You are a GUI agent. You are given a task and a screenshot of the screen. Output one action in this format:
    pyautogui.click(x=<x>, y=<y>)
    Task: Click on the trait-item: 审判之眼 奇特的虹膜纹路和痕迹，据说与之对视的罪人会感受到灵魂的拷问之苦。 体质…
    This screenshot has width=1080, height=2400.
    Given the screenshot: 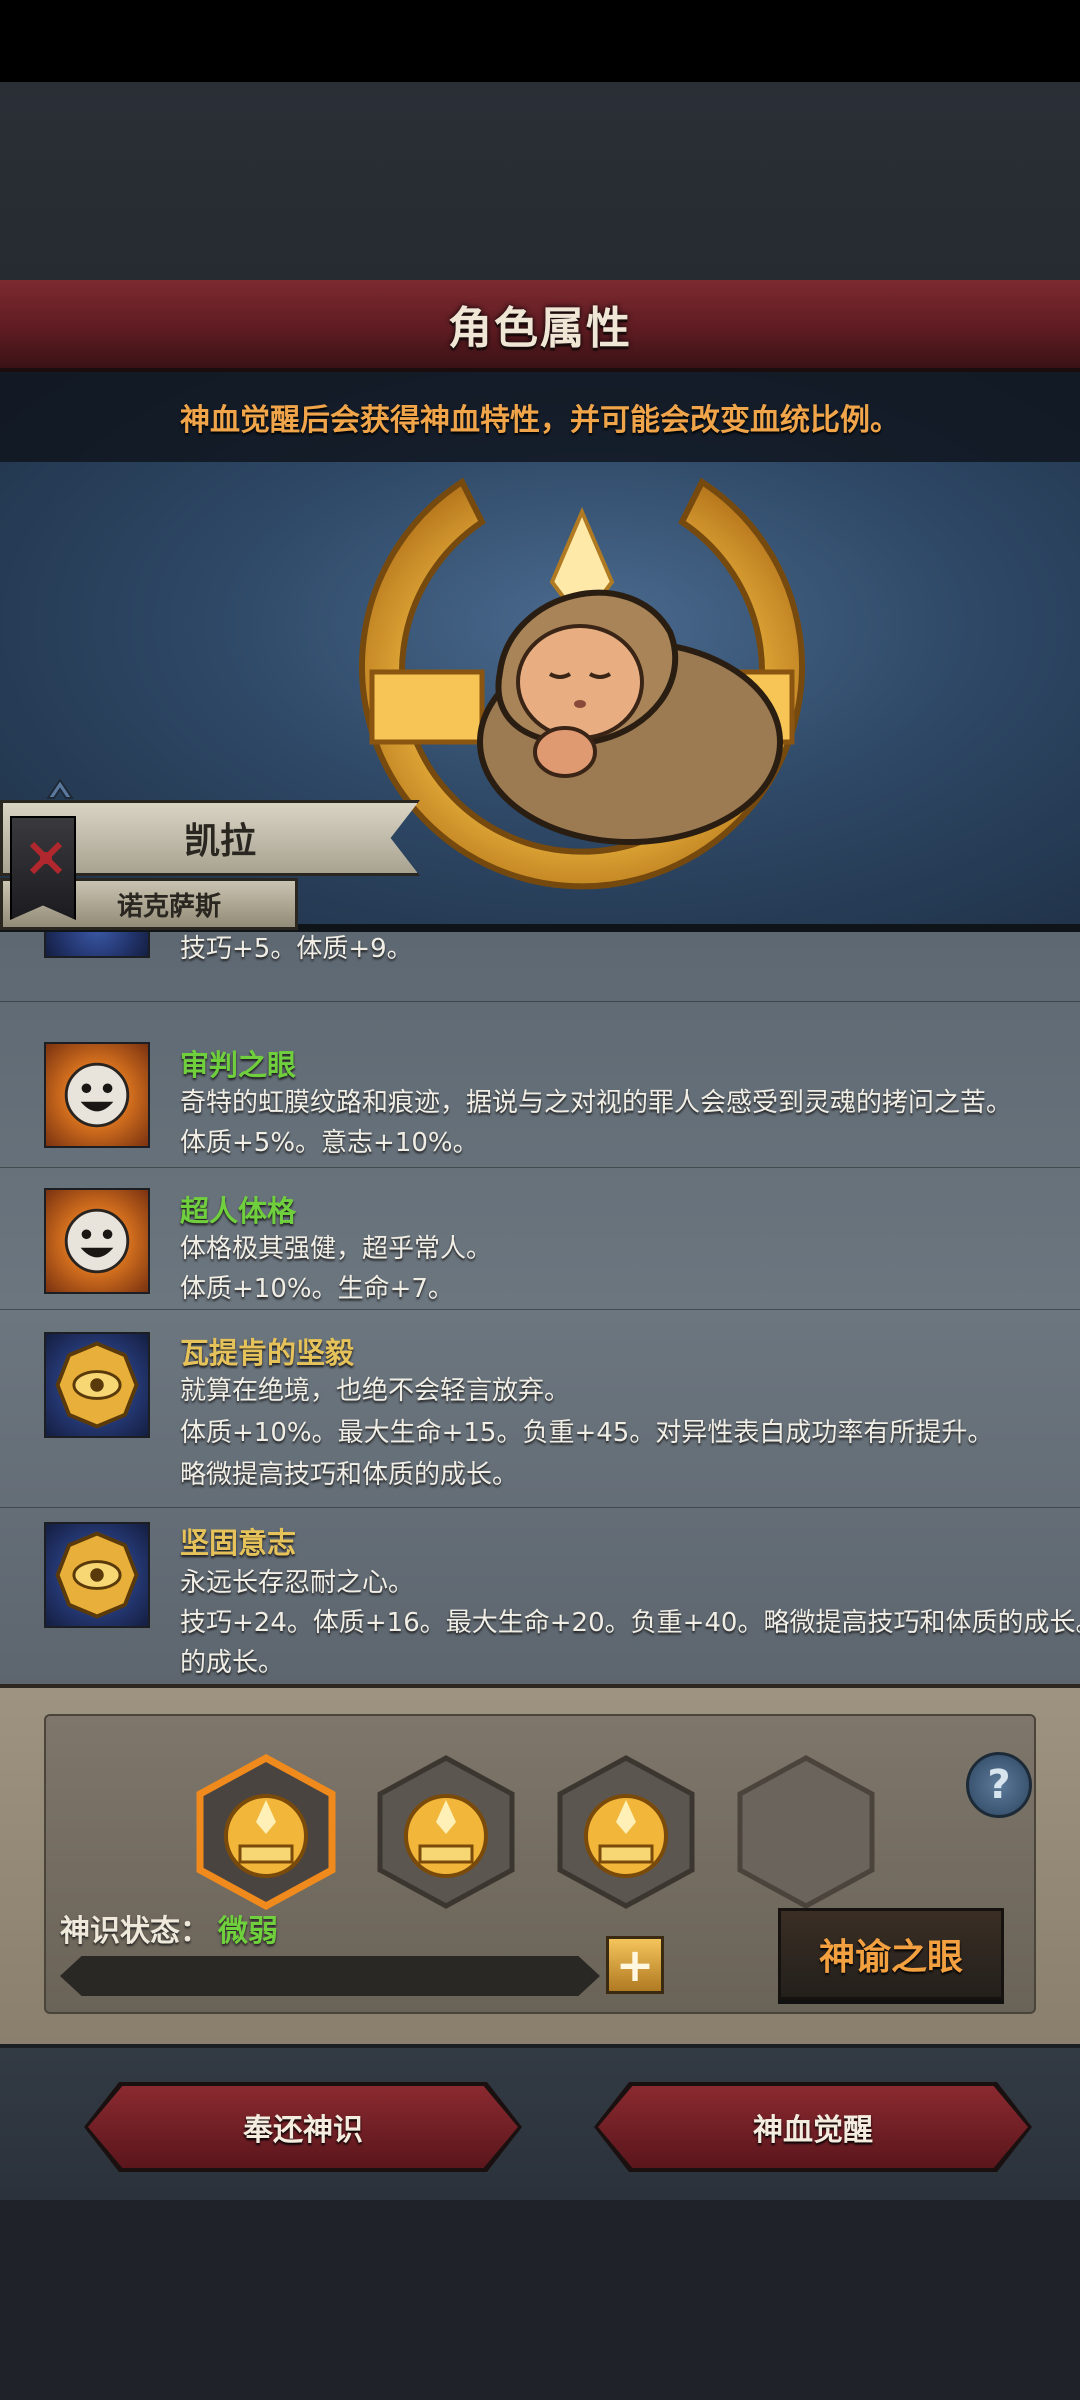 What is the action you would take?
    pyautogui.click(x=540, y=1099)
    